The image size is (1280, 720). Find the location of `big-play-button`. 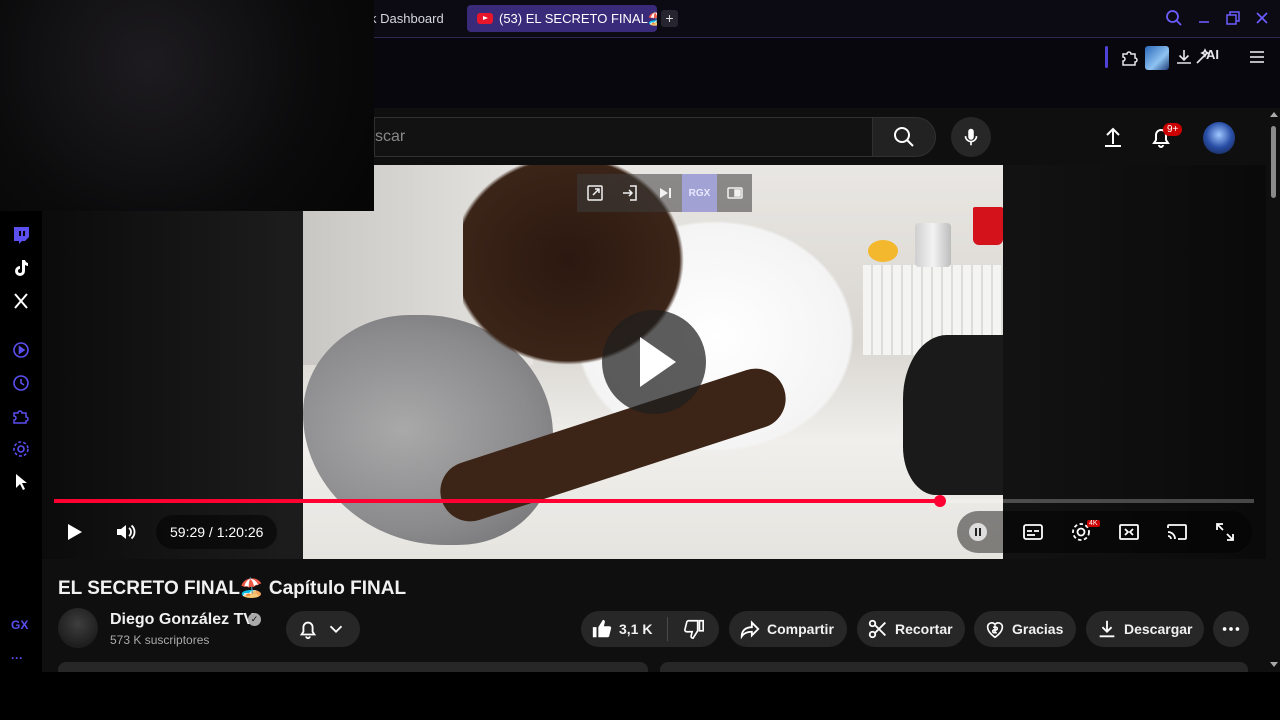

big-play-button is located at coordinates (654, 362).